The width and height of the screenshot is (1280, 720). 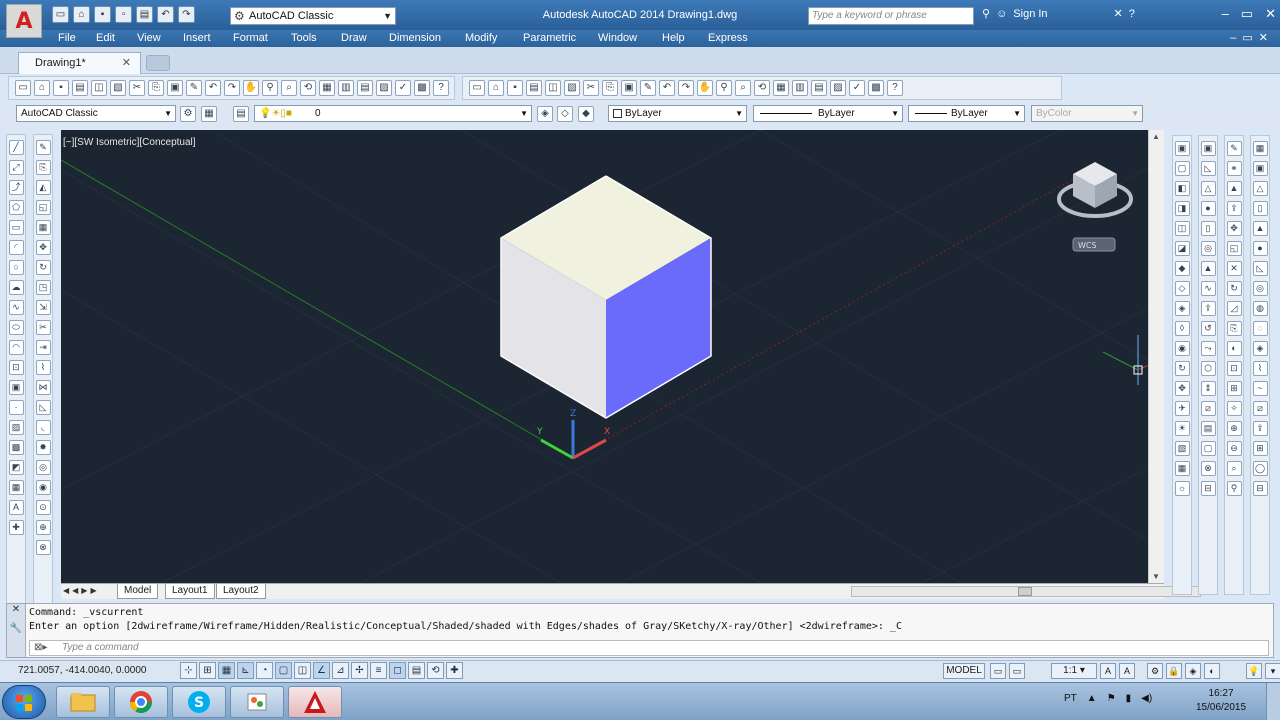 What do you see at coordinates (1208, 308) in the screenshot?
I see `extrude-icon: ⇪` at bounding box center [1208, 308].